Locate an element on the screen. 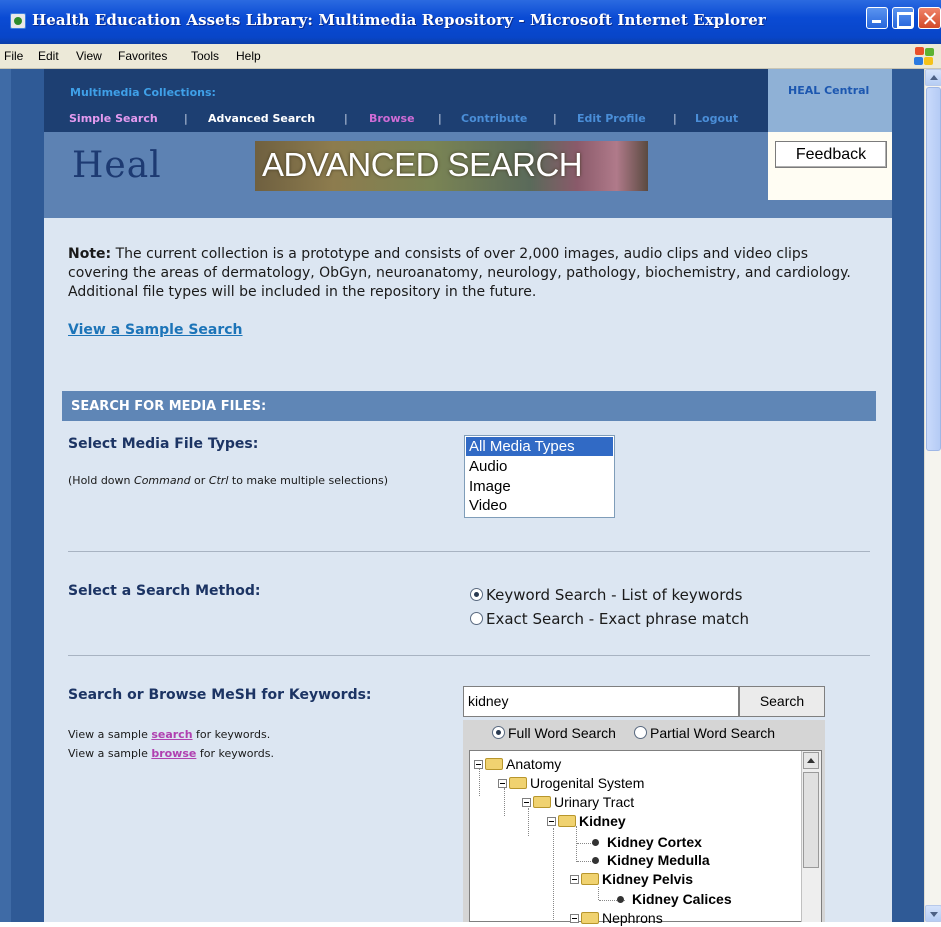 This screenshot has height=927, width=941. keyword-search-button: Search is located at coordinates (782, 701).